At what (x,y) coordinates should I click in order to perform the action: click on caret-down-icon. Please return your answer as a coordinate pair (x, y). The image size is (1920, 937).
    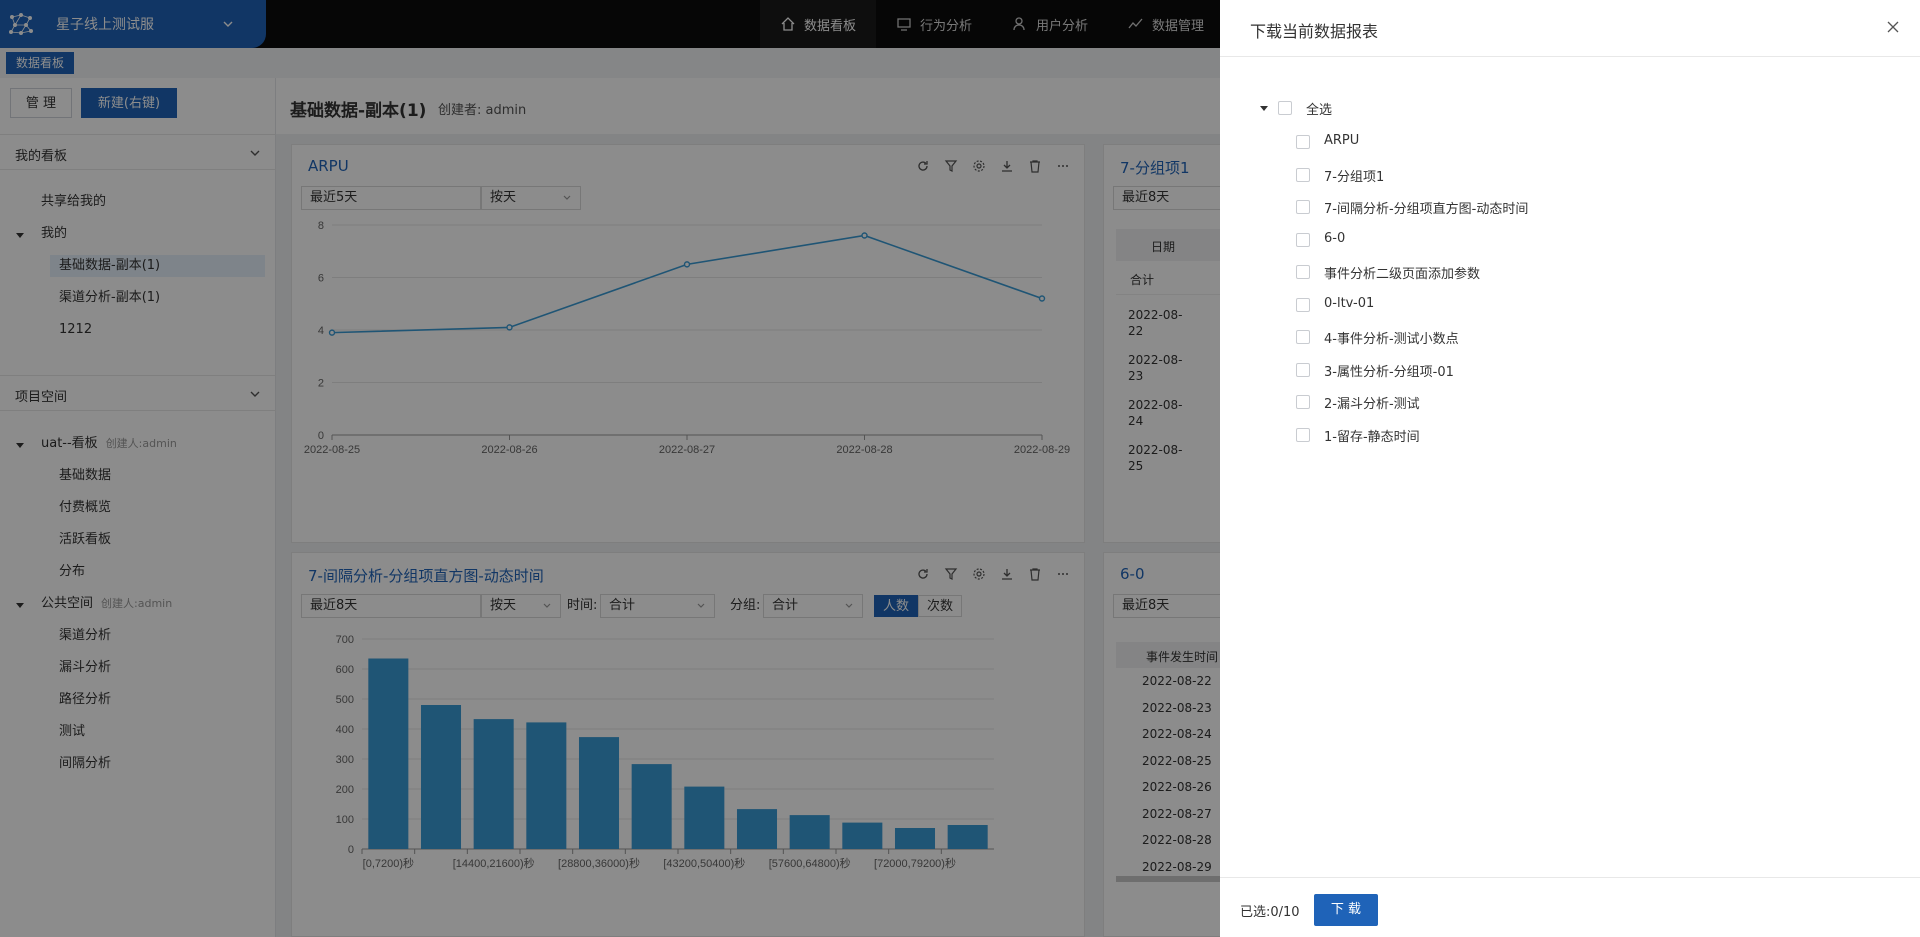
    Looking at the image, I should click on (1264, 108).